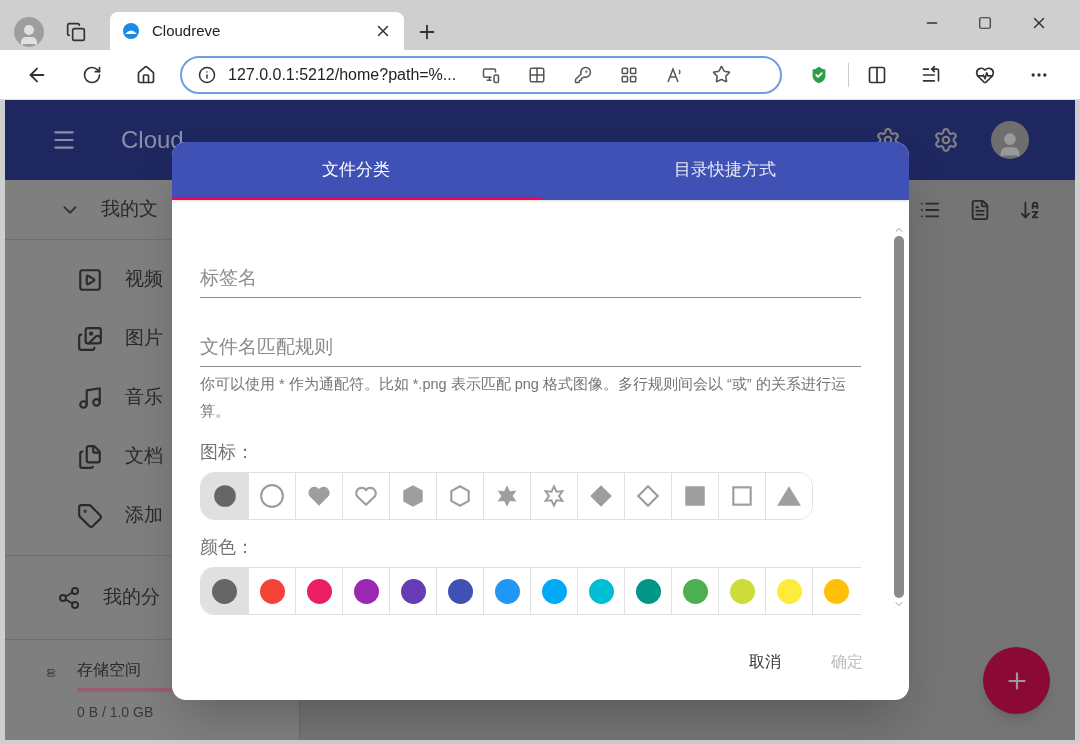 The height and width of the screenshot is (744, 1080). I want to click on key-icon, so click(583, 74).